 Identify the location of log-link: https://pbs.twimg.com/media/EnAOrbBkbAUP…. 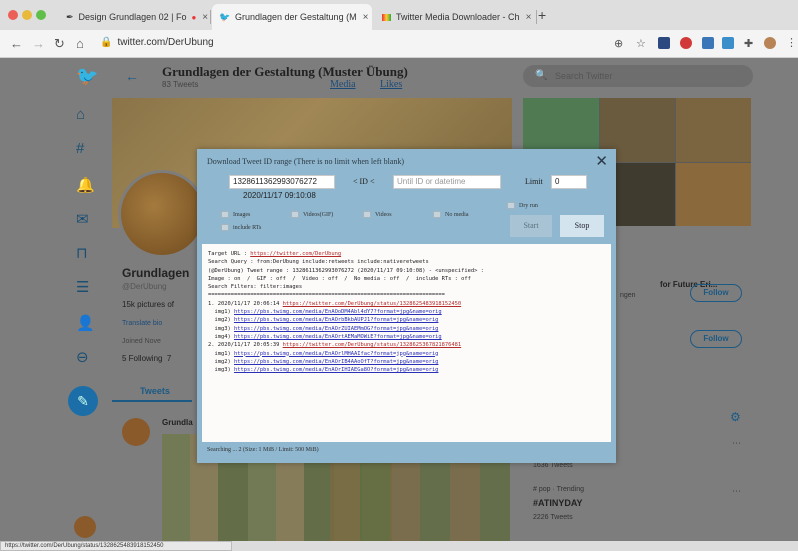
(336, 320).